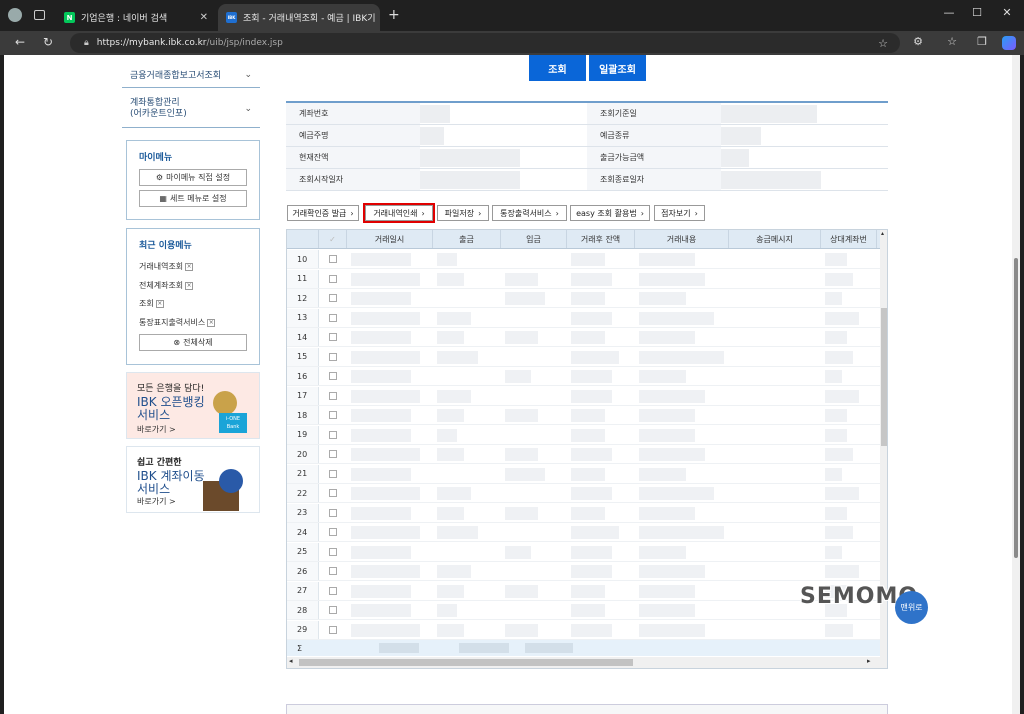 The image size is (1024, 714). I want to click on header-withdraw: 출금, so click(467, 239).